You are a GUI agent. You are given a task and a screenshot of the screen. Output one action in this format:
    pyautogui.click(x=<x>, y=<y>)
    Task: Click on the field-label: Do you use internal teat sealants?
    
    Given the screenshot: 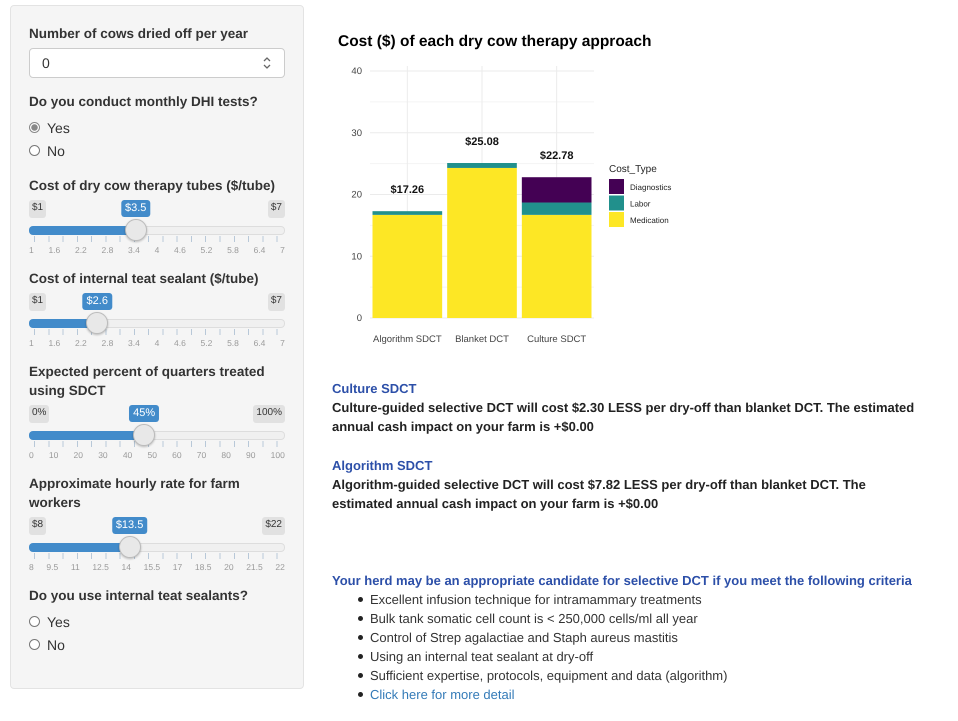 What is the action you would take?
    pyautogui.click(x=139, y=596)
    